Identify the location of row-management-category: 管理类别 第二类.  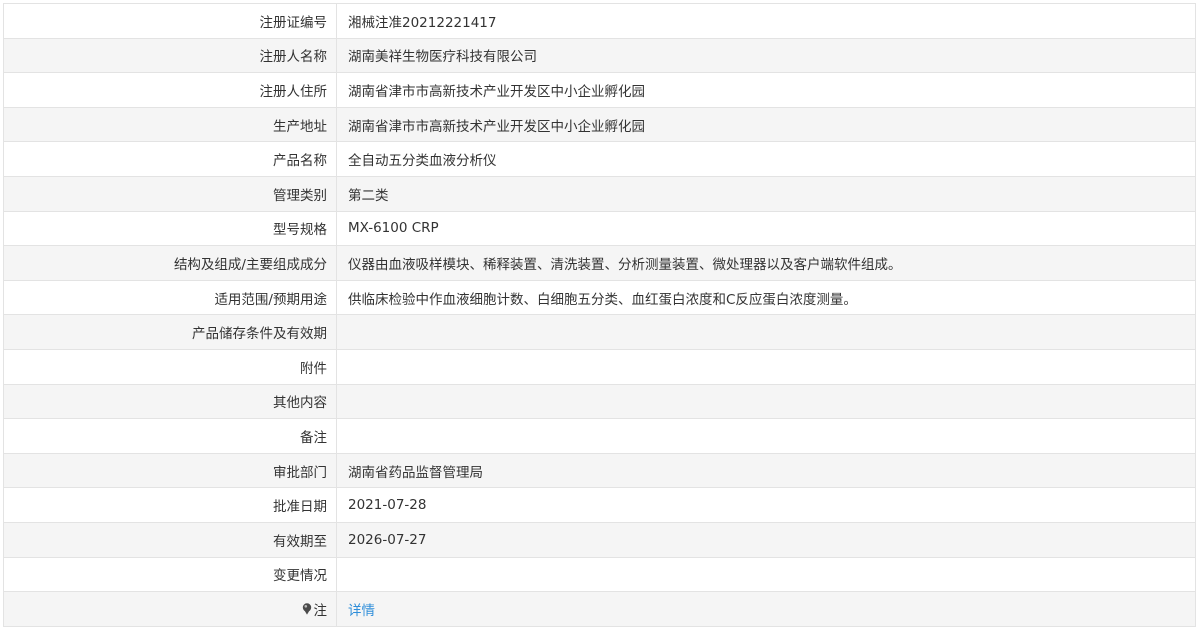
(599, 193).